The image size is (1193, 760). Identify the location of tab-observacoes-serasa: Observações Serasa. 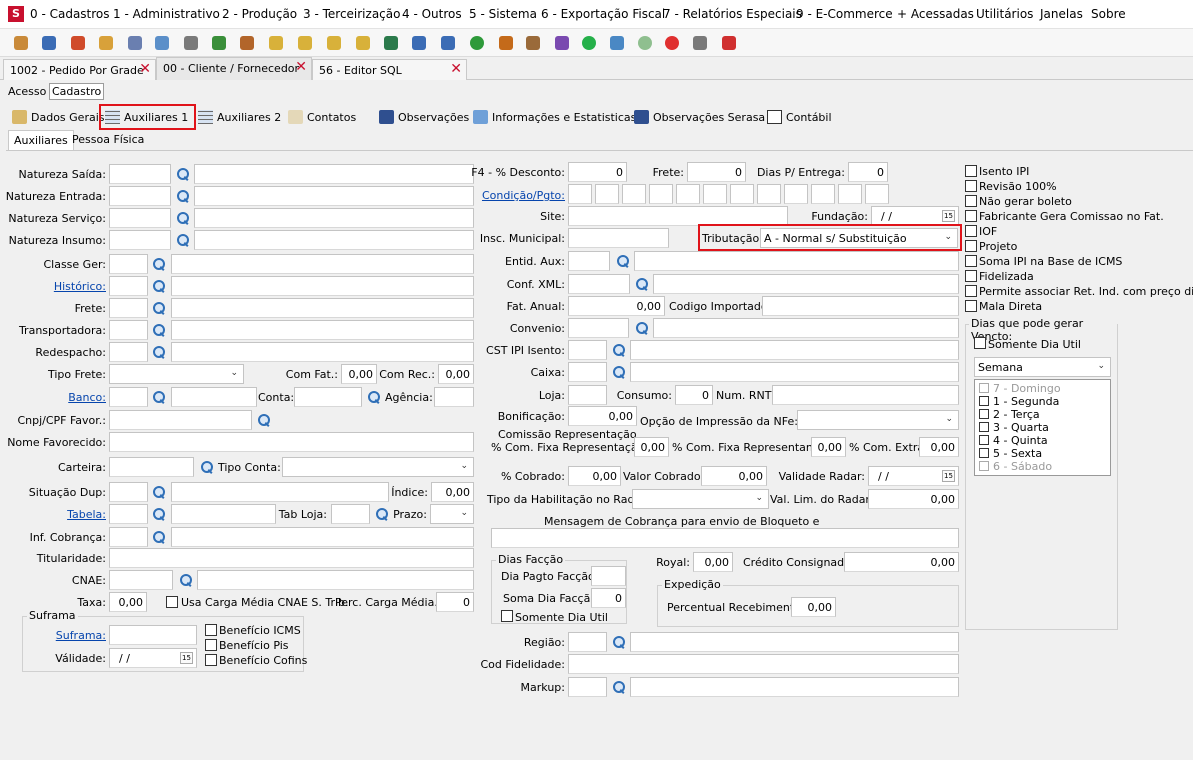
(699, 117).